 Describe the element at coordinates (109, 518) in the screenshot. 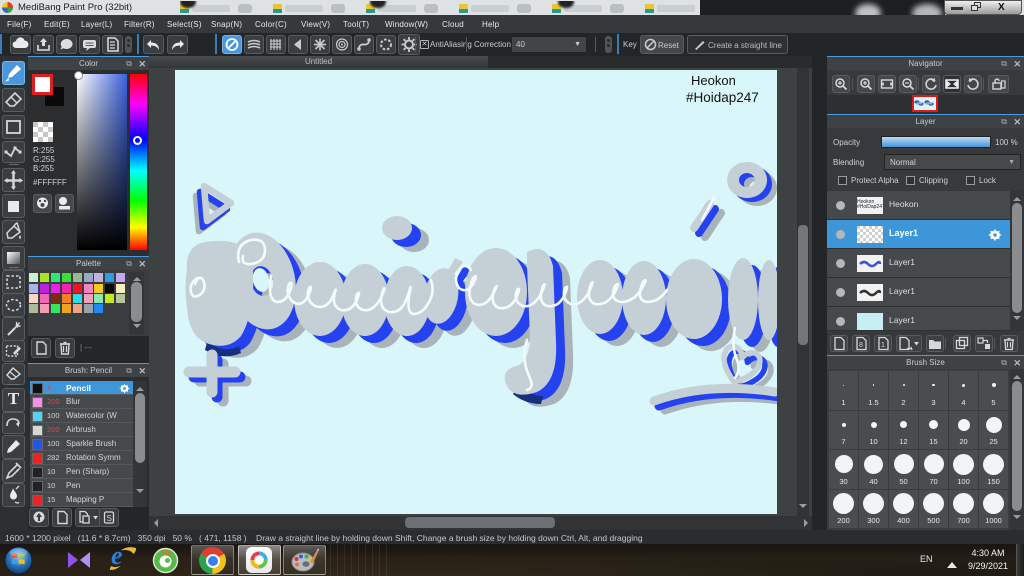

I see `svg-text: S` at that location.